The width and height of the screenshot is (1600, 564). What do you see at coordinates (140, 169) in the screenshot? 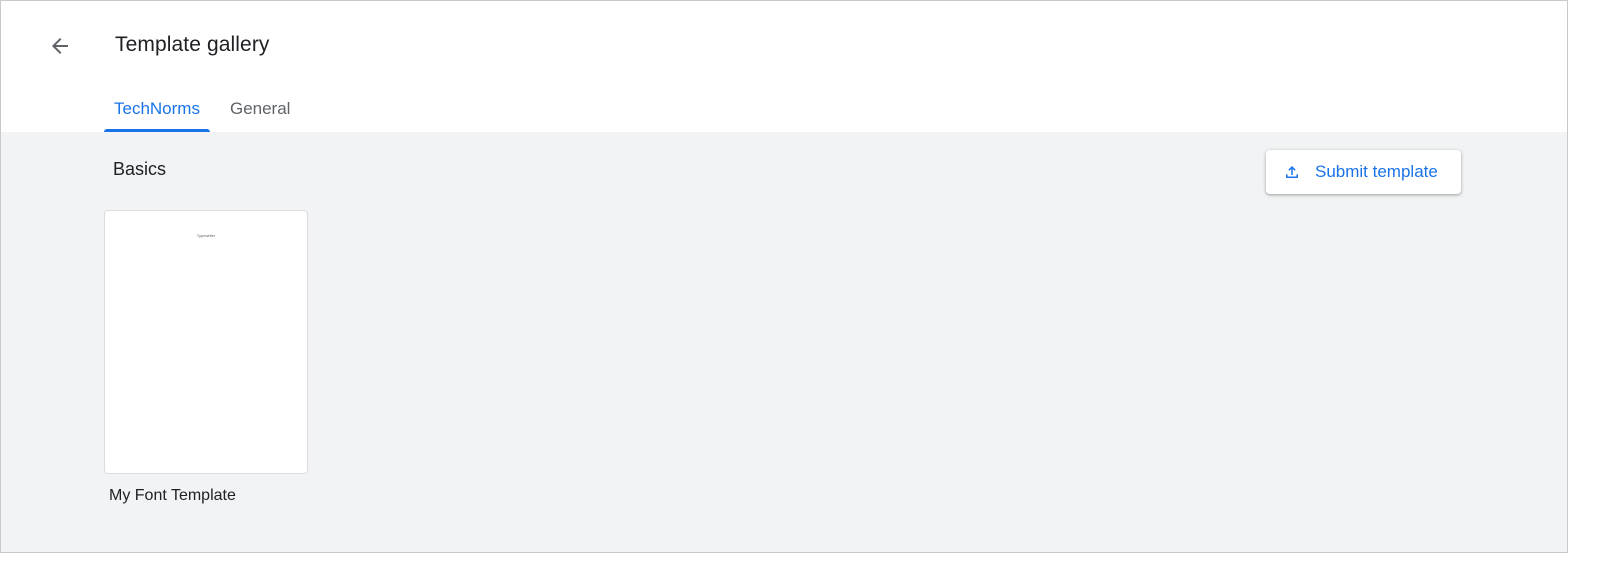
I see `section-title: Basics` at bounding box center [140, 169].